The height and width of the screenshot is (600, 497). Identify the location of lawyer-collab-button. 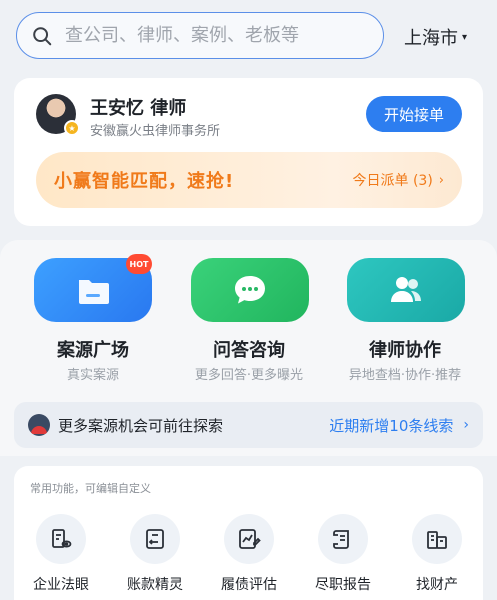
(406, 290).